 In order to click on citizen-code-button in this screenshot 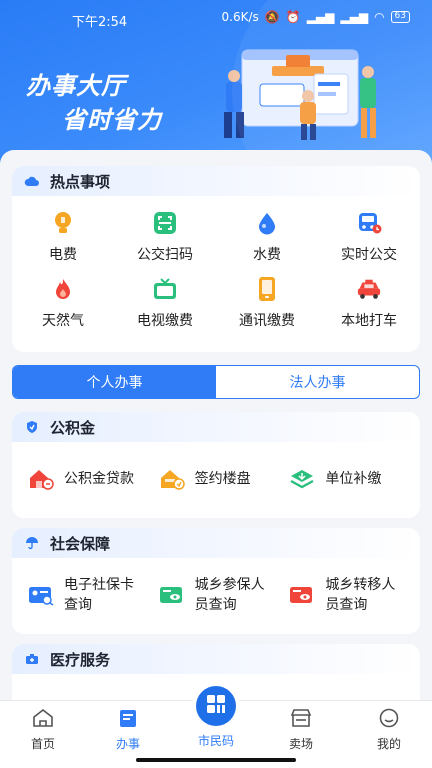, I will do `click(216, 706)`.